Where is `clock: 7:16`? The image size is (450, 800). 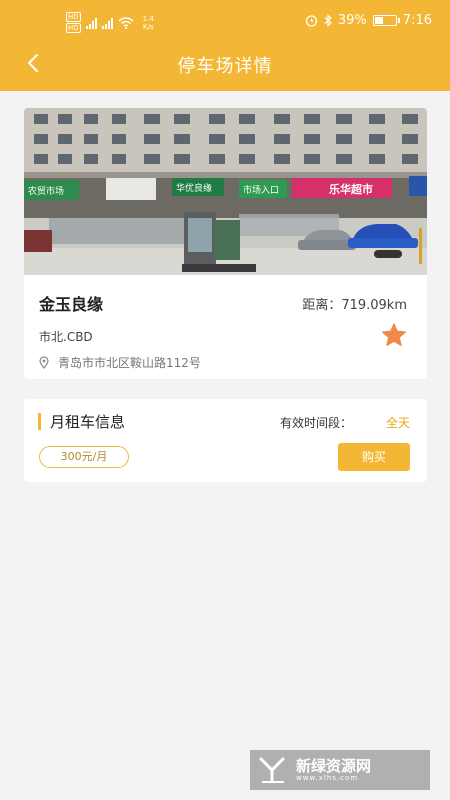
clock: 7:16 is located at coordinates (417, 20).